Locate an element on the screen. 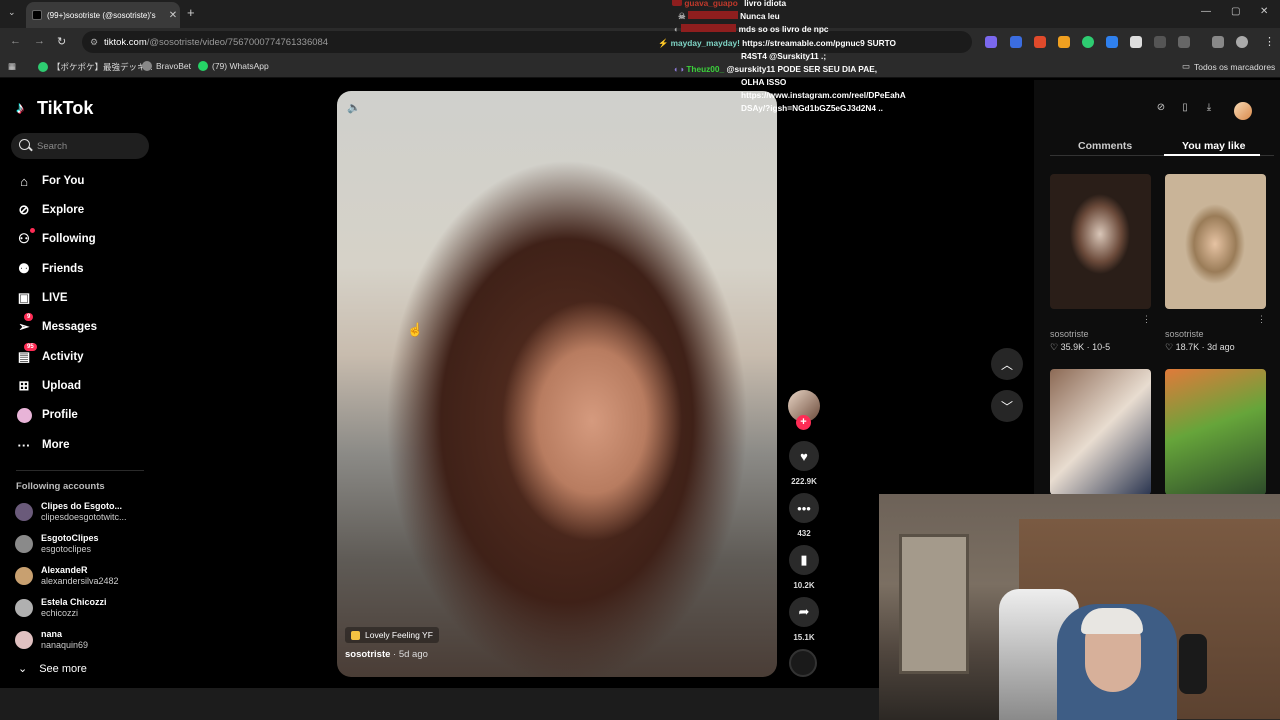 This screenshot has width=1280, height=720. following-account: AlexandeR alexandersilva2482 is located at coordinates (67, 576).